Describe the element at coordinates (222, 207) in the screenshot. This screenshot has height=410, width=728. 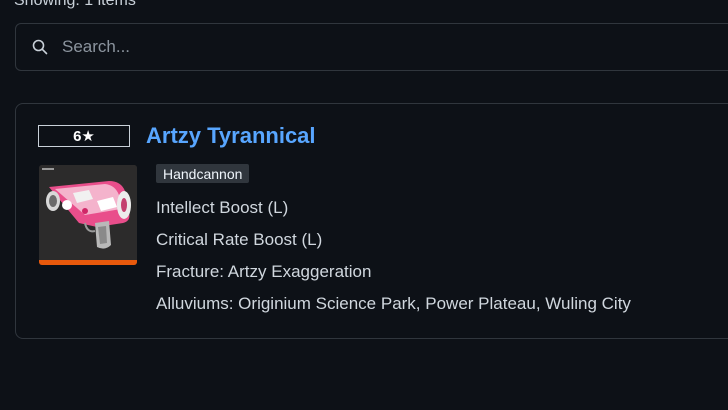
I see `stat-line-1: Intellect Boost (L)` at that location.